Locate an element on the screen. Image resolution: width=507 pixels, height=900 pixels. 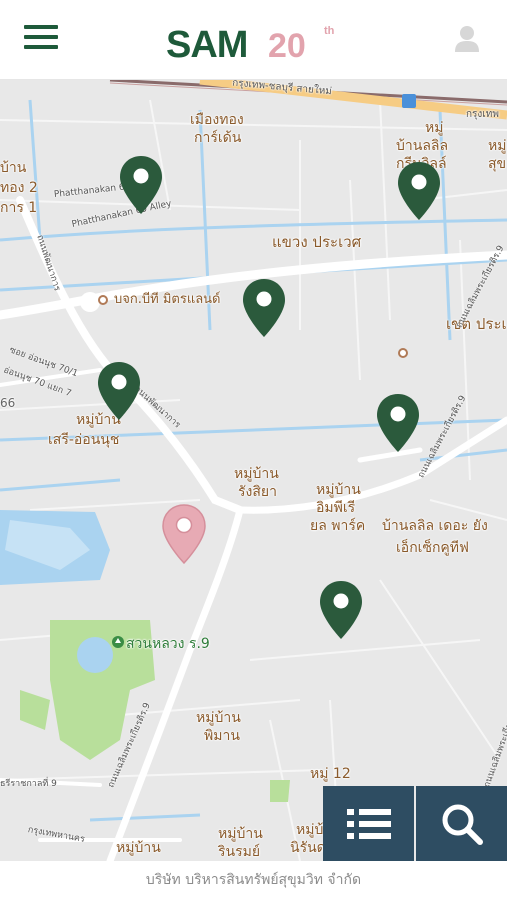
list-view-button is located at coordinates (368, 823).